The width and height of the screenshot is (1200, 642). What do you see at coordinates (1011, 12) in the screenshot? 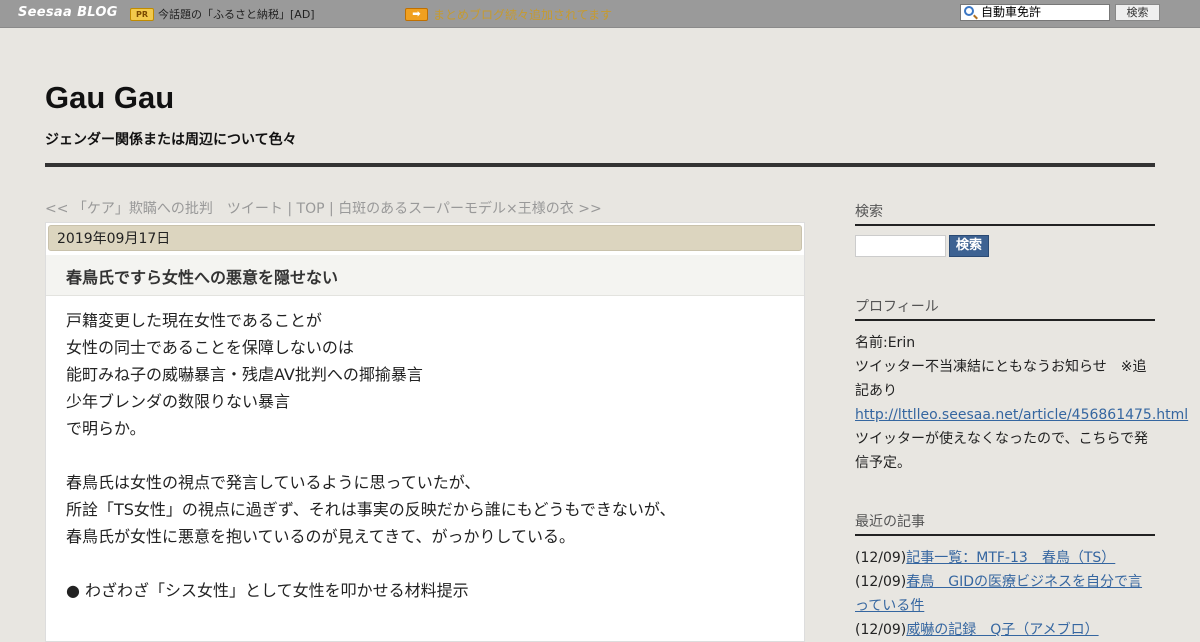
I see `top-search-value: 自動車免許` at bounding box center [1011, 12].